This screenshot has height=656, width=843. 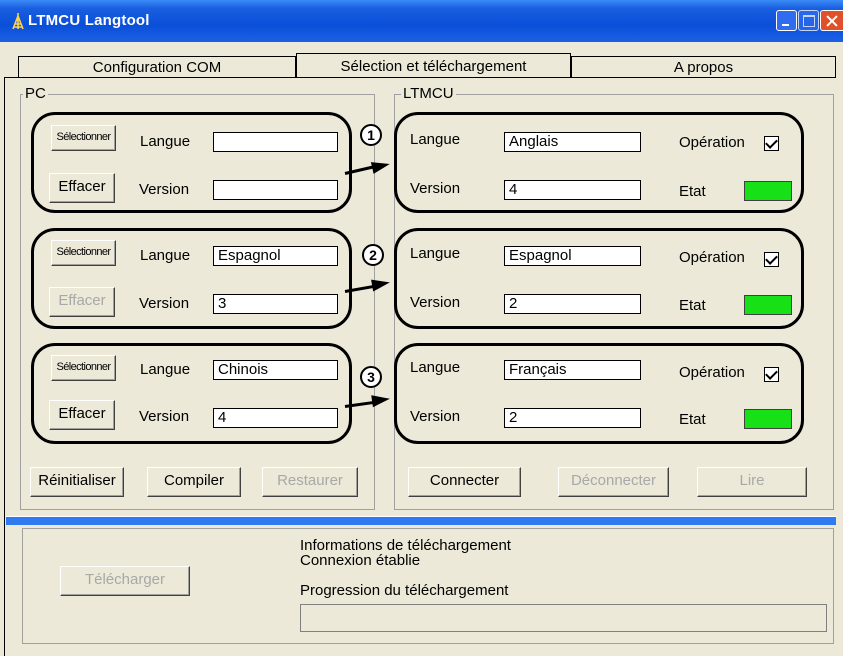 I want to click on ltmcu-langue-field-2: Espagnol, so click(x=572, y=256).